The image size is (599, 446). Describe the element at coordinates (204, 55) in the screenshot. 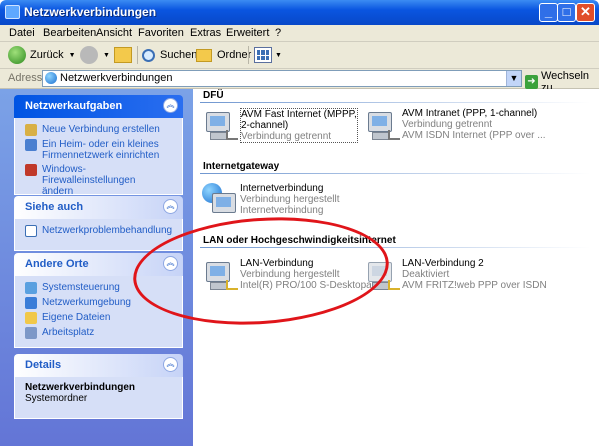

I see `folders-icon` at that location.